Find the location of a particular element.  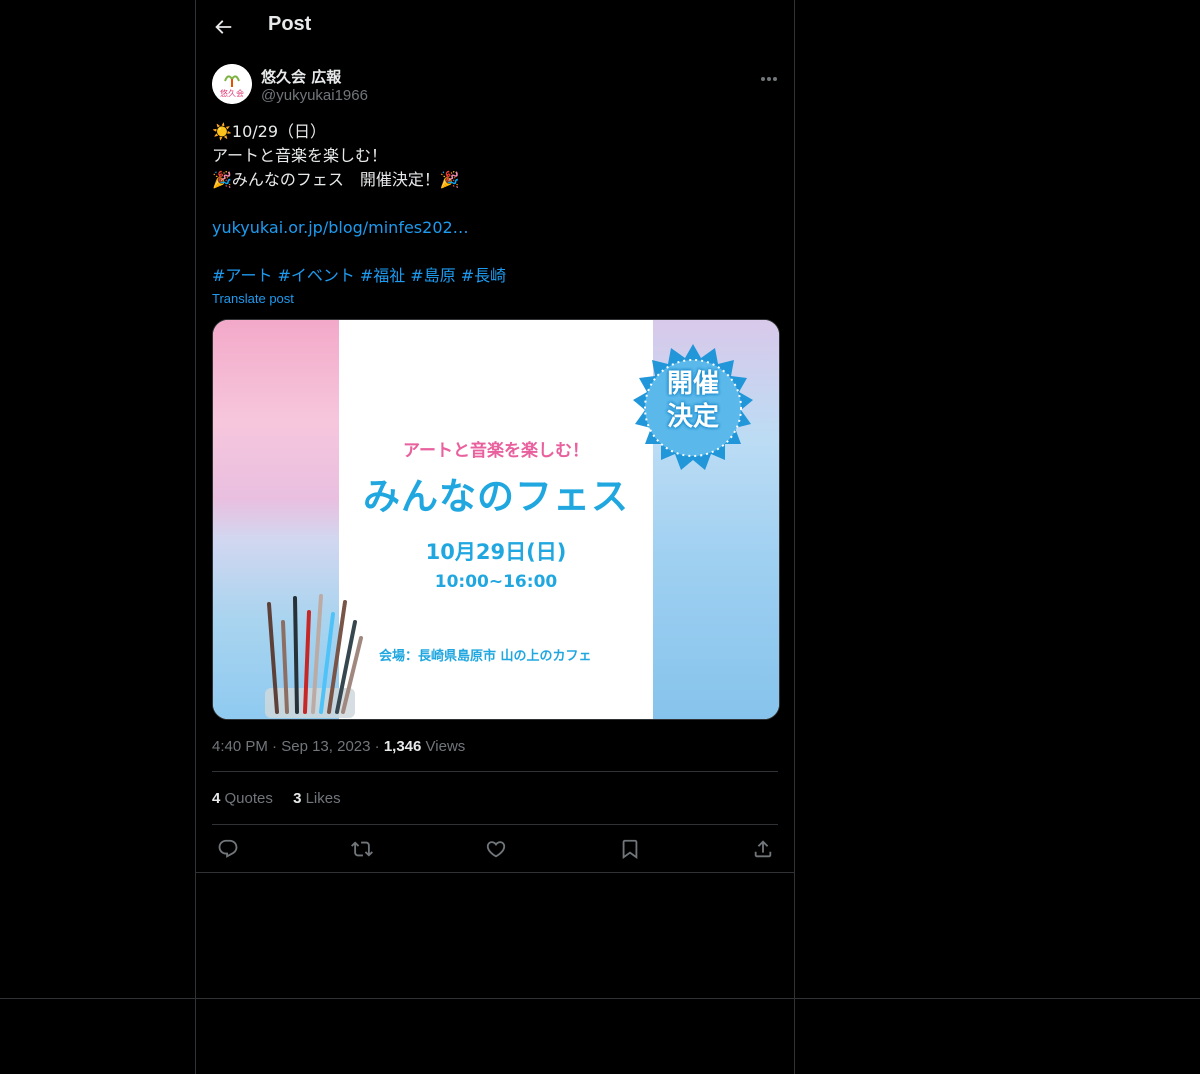

like-icon is located at coordinates (496, 849).